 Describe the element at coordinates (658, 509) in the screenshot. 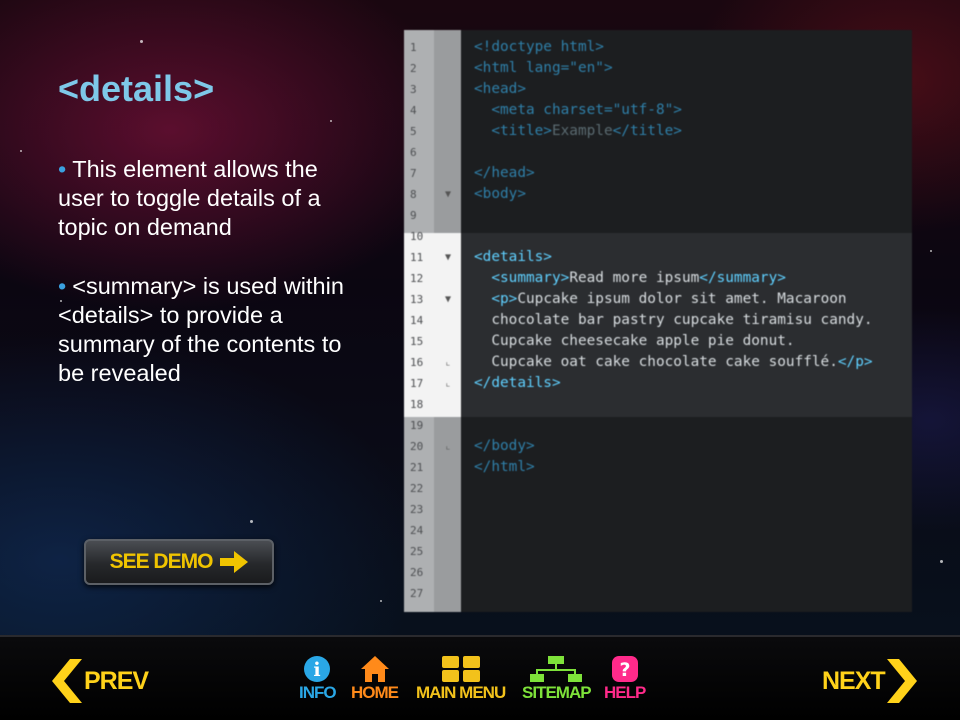

I see `code-line: 23` at that location.